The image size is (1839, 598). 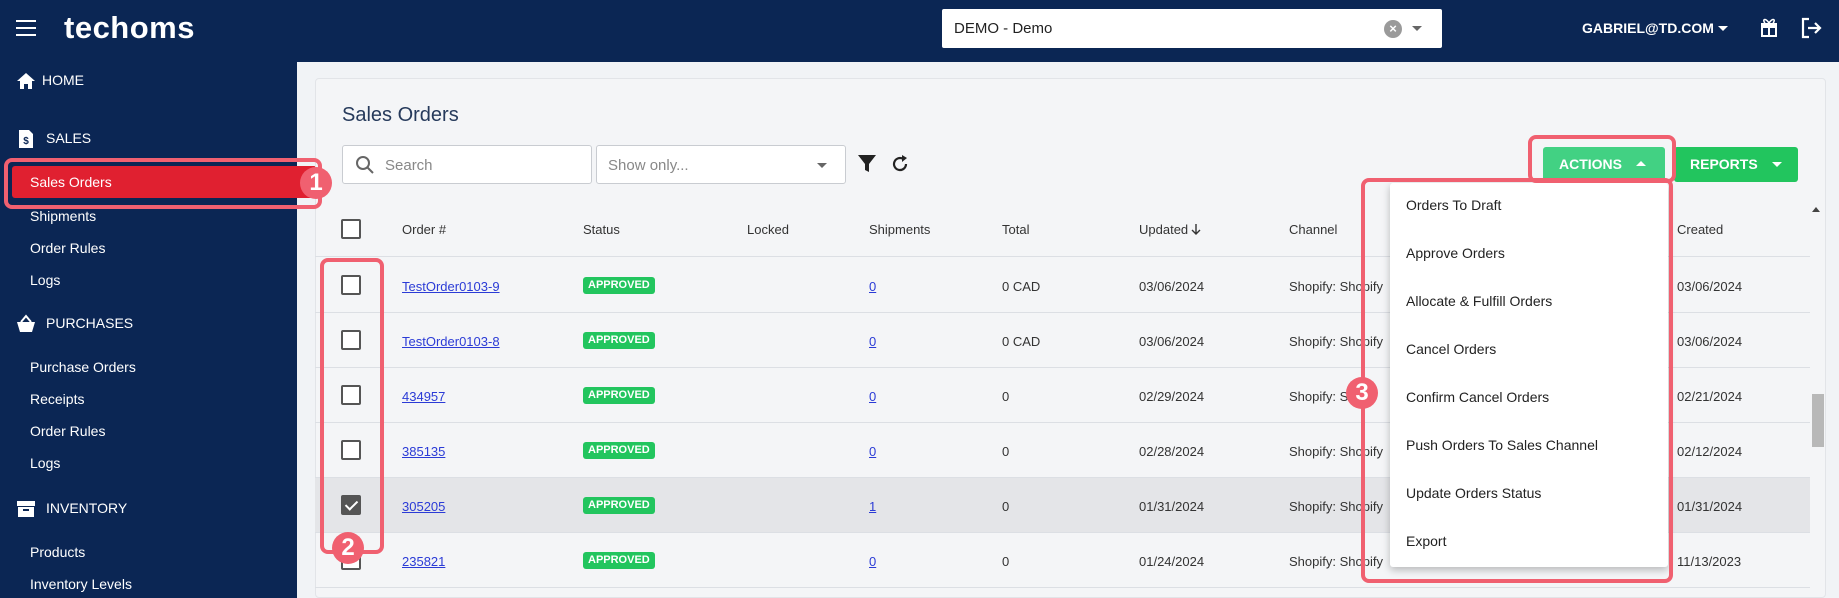 What do you see at coordinates (1710, 506) in the screenshot?
I see `created-cell: 01/31/2024` at bounding box center [1710, 506].